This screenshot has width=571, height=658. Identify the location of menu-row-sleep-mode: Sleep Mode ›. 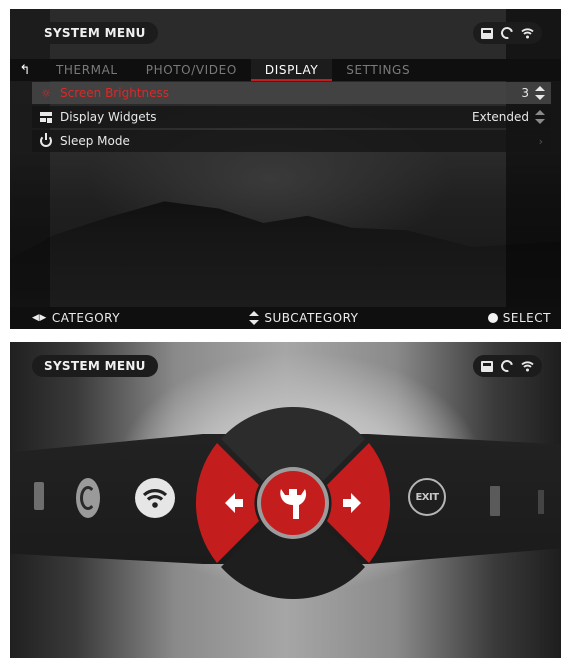
(291, 141).